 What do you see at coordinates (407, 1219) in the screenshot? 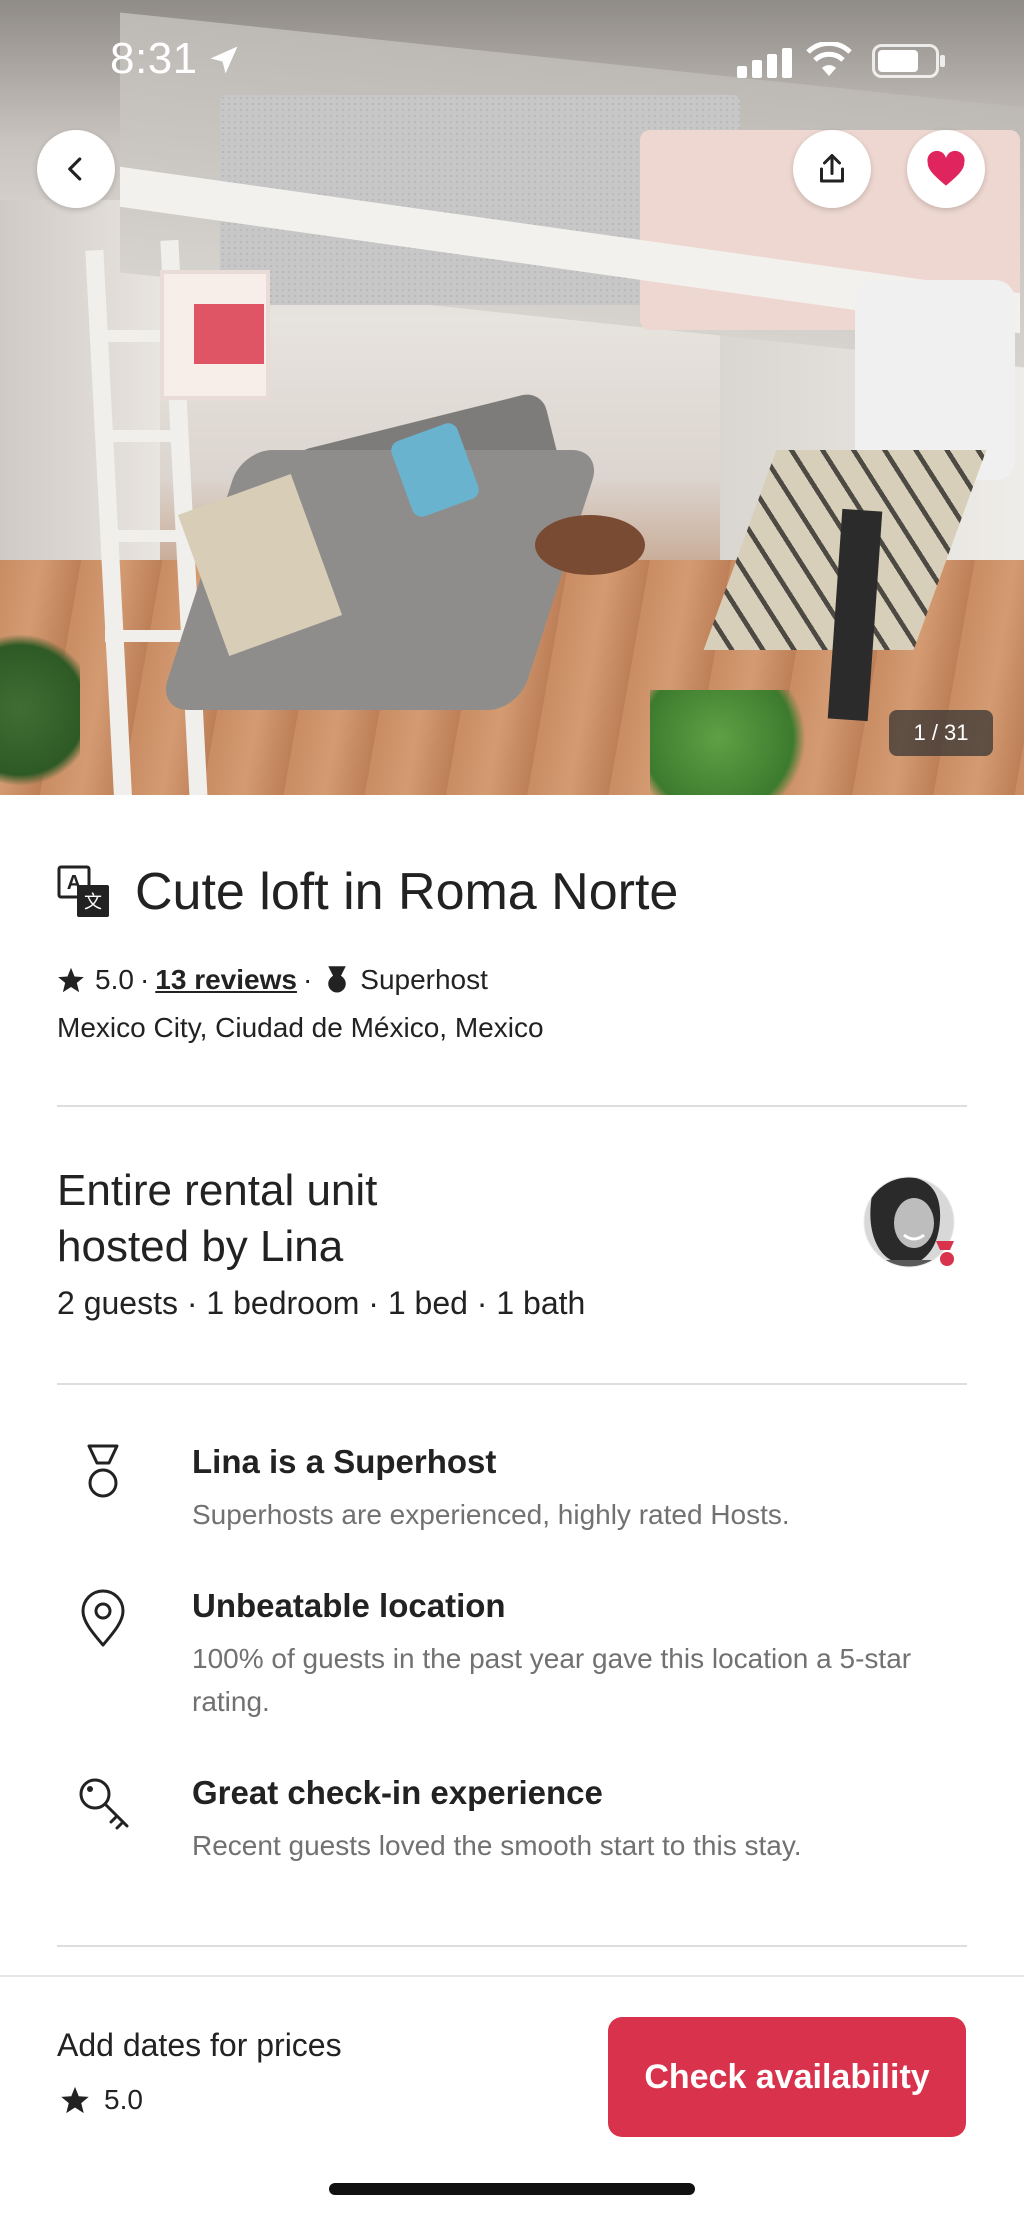
I see `host-summary-title: Entire rental unit hosted by Lina` at bounding box center [407, 1219].